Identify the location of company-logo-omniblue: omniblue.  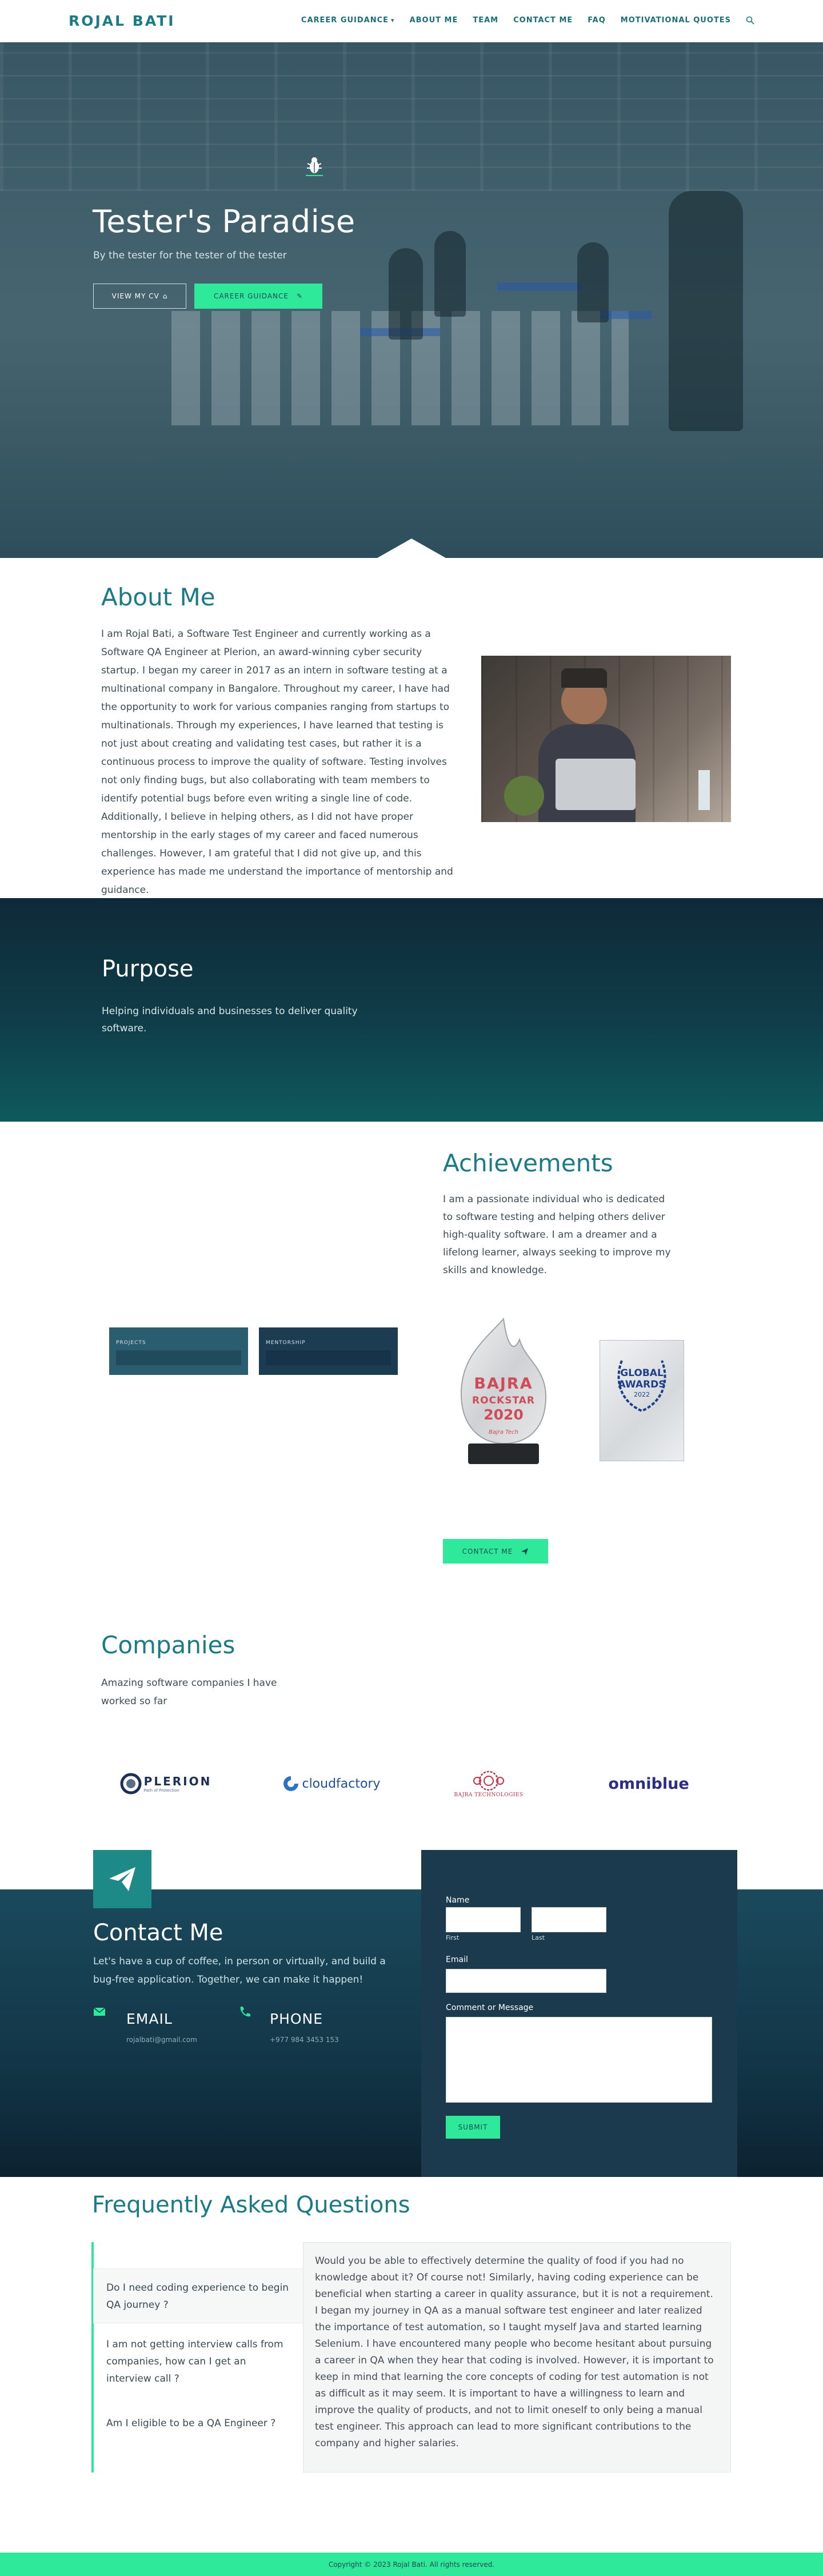
(648, 1784).